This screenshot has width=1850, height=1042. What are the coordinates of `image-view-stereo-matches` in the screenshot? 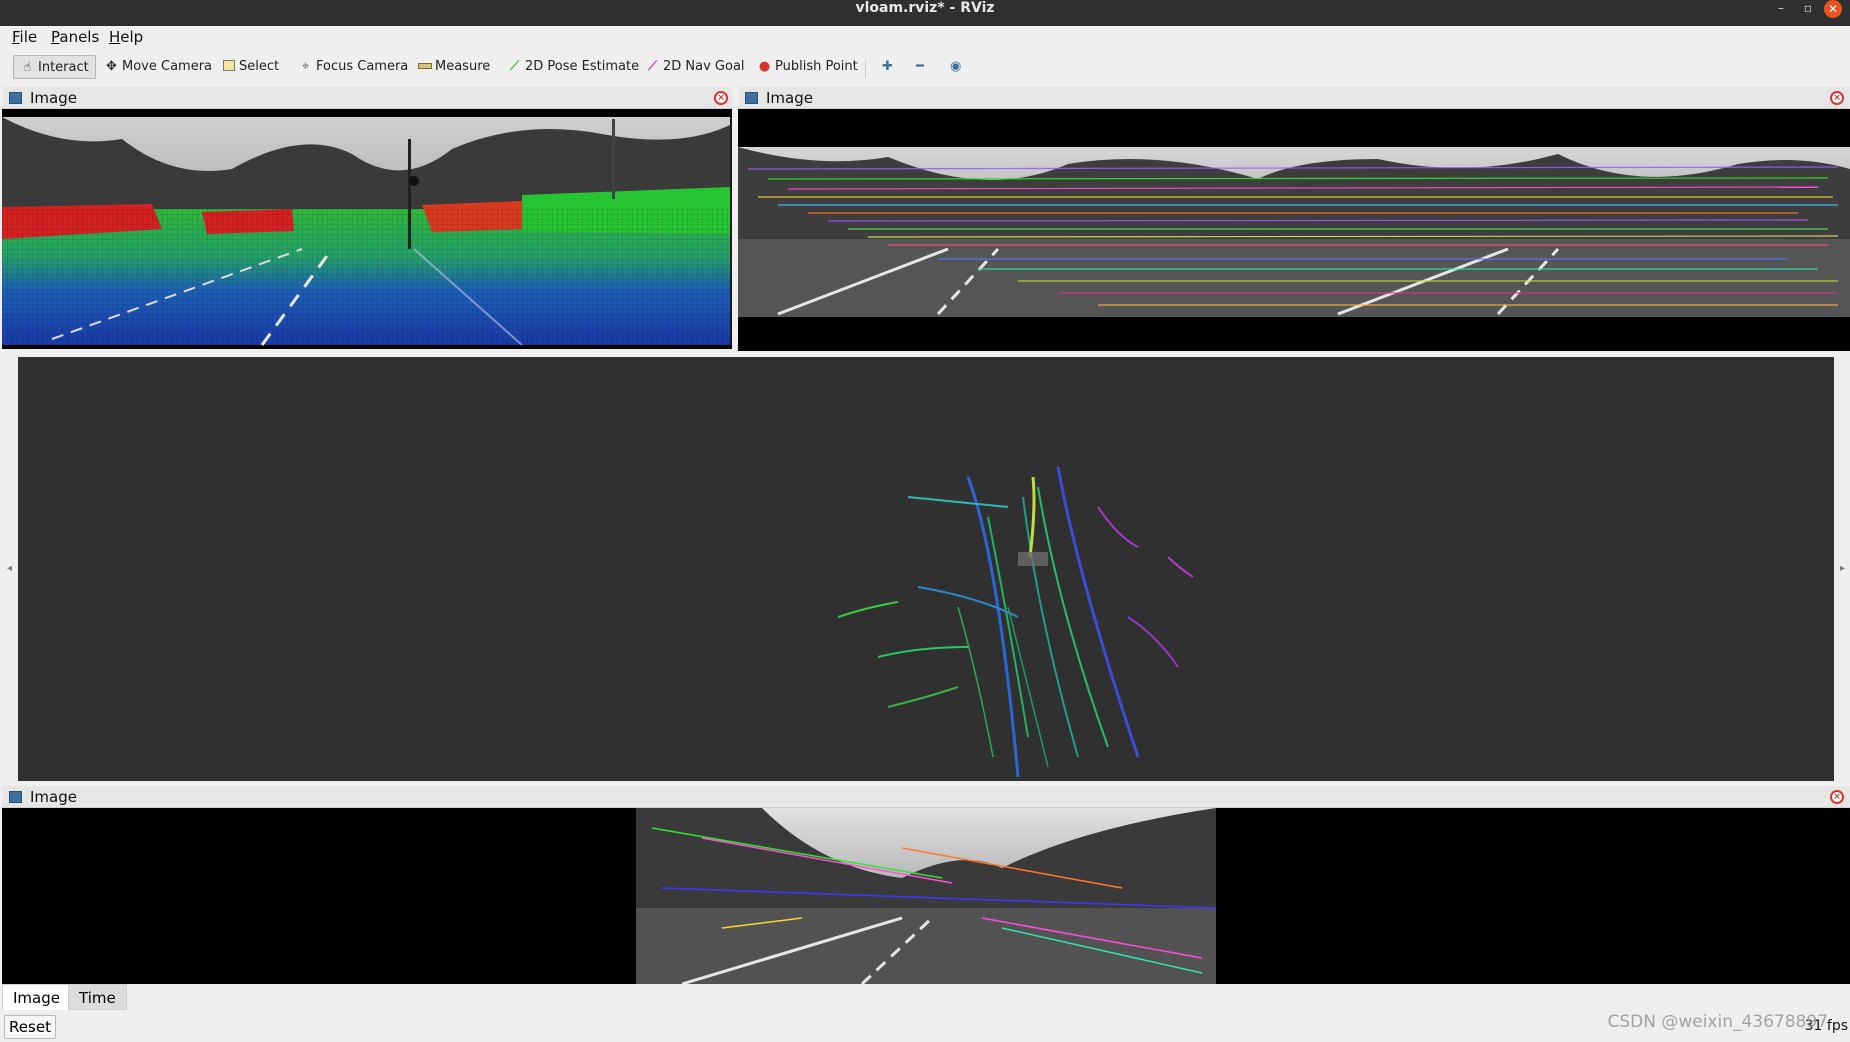 It's located at (1294, 230).